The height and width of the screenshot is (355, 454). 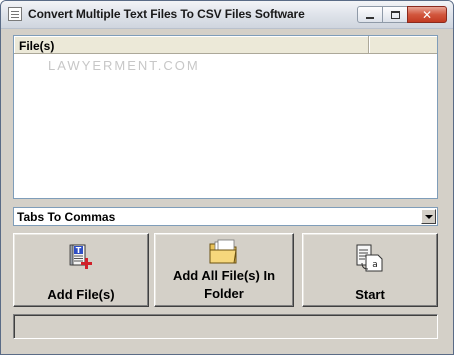 What do you see at coordinates (370, 17) in the screenshot?
I see `minimize-icon` at bounding box center [370, 17].